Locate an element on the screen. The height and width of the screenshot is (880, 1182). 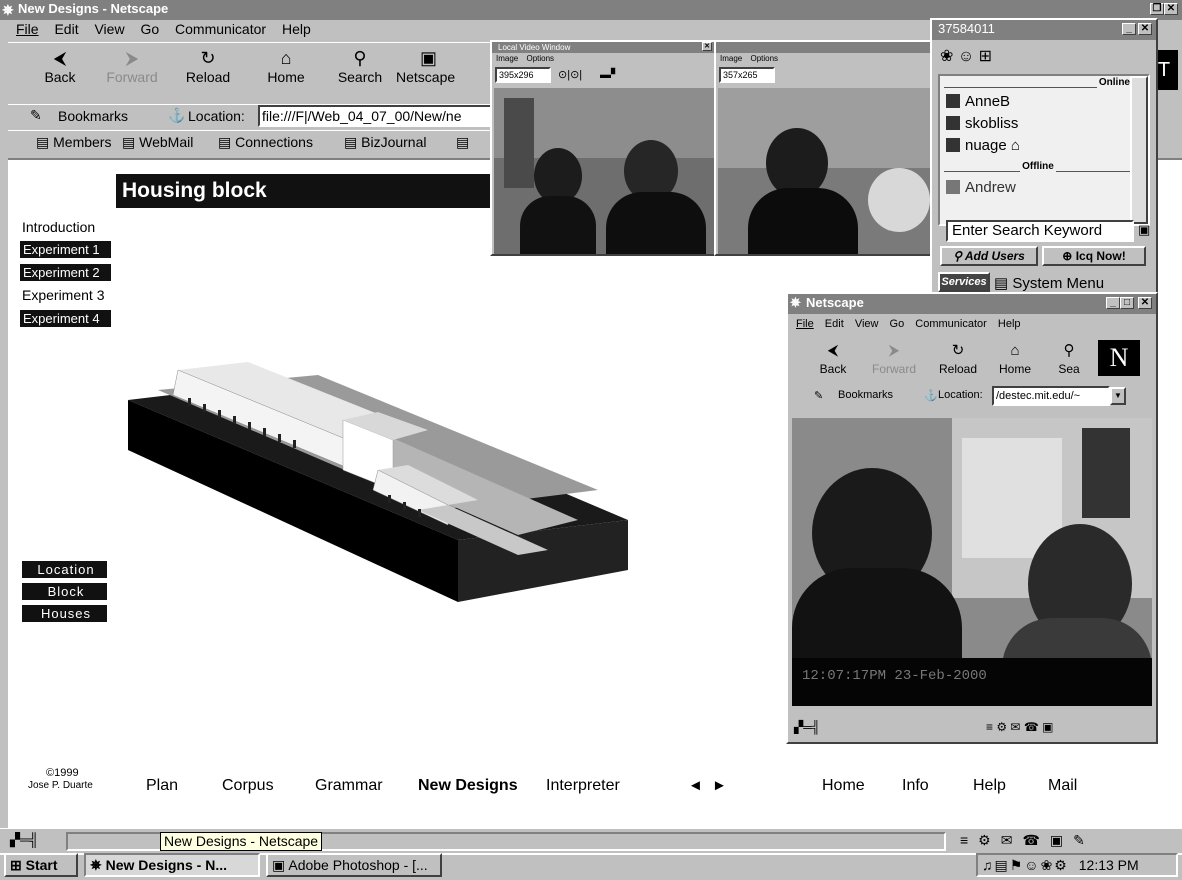
forward-button: ⮞ Forward is located at coordinates (132, 67).